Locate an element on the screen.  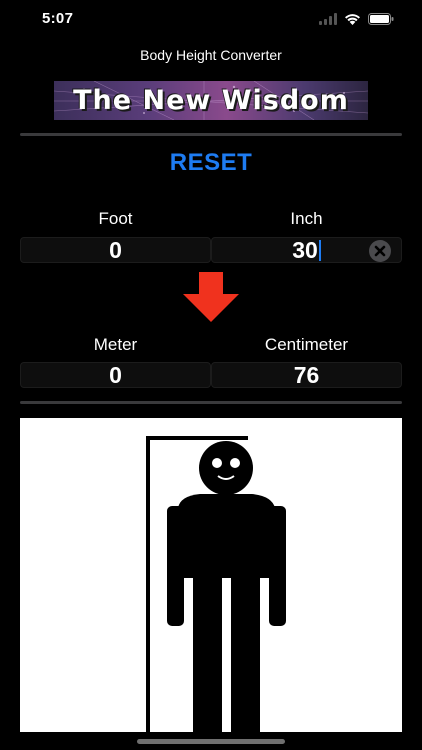
text-caret is located at coordinates (319, 250).